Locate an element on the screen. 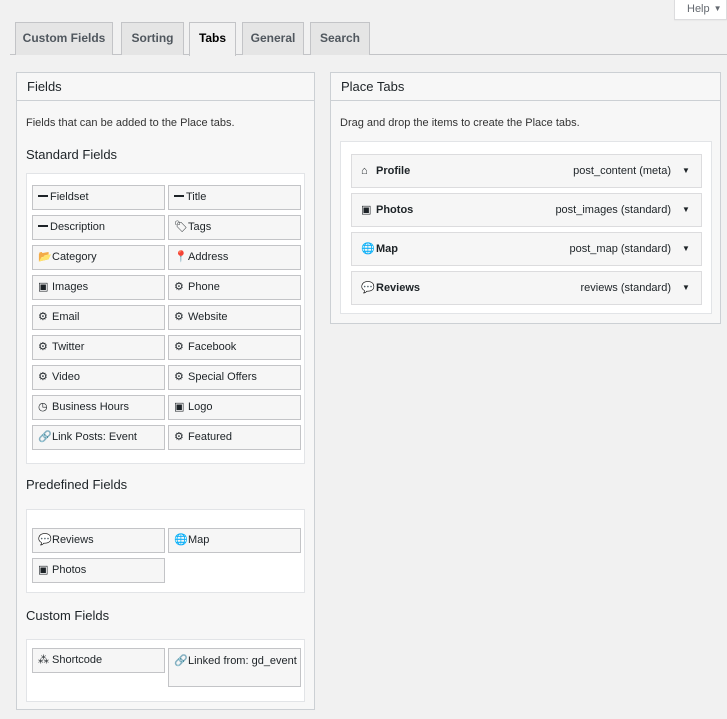 The image size is (727, 719). field-tags: 🏷Tags is located at coordinates (234, 227).